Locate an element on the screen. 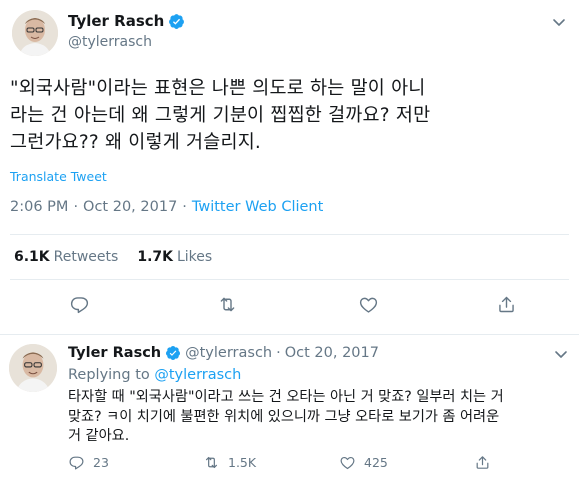 The image size is (579, 478). reply-author-handle: @tylerrasch is located at coordinates (228, 353).